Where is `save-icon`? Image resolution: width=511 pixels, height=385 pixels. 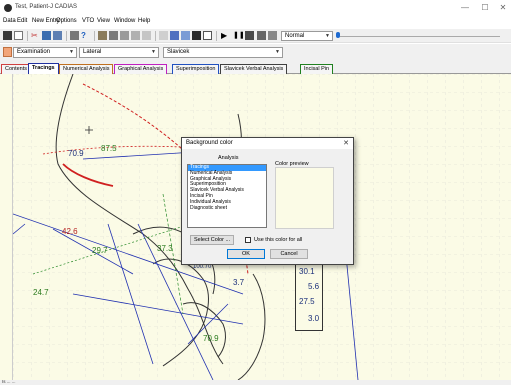 save-icon is located at coordinates (7, 35).